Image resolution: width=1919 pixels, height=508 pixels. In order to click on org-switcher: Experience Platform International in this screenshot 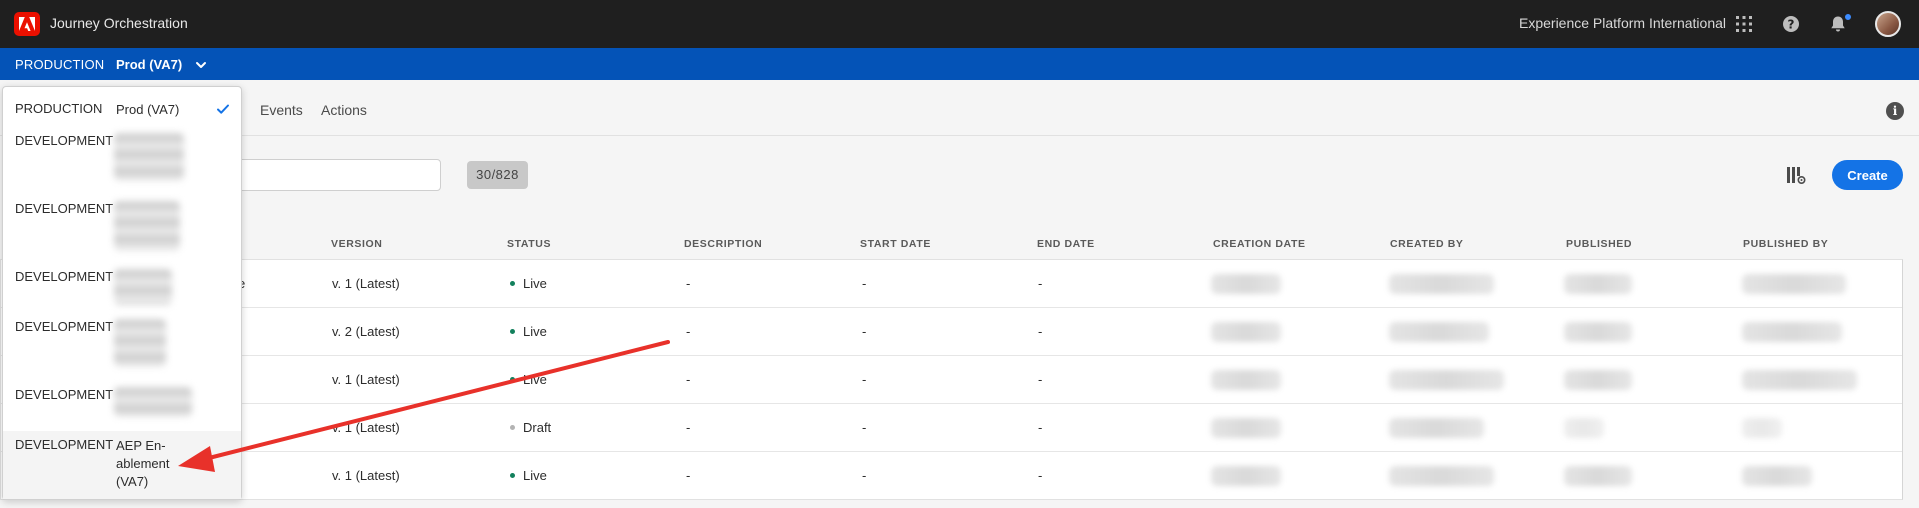, I will do `click(1622, 23)`.